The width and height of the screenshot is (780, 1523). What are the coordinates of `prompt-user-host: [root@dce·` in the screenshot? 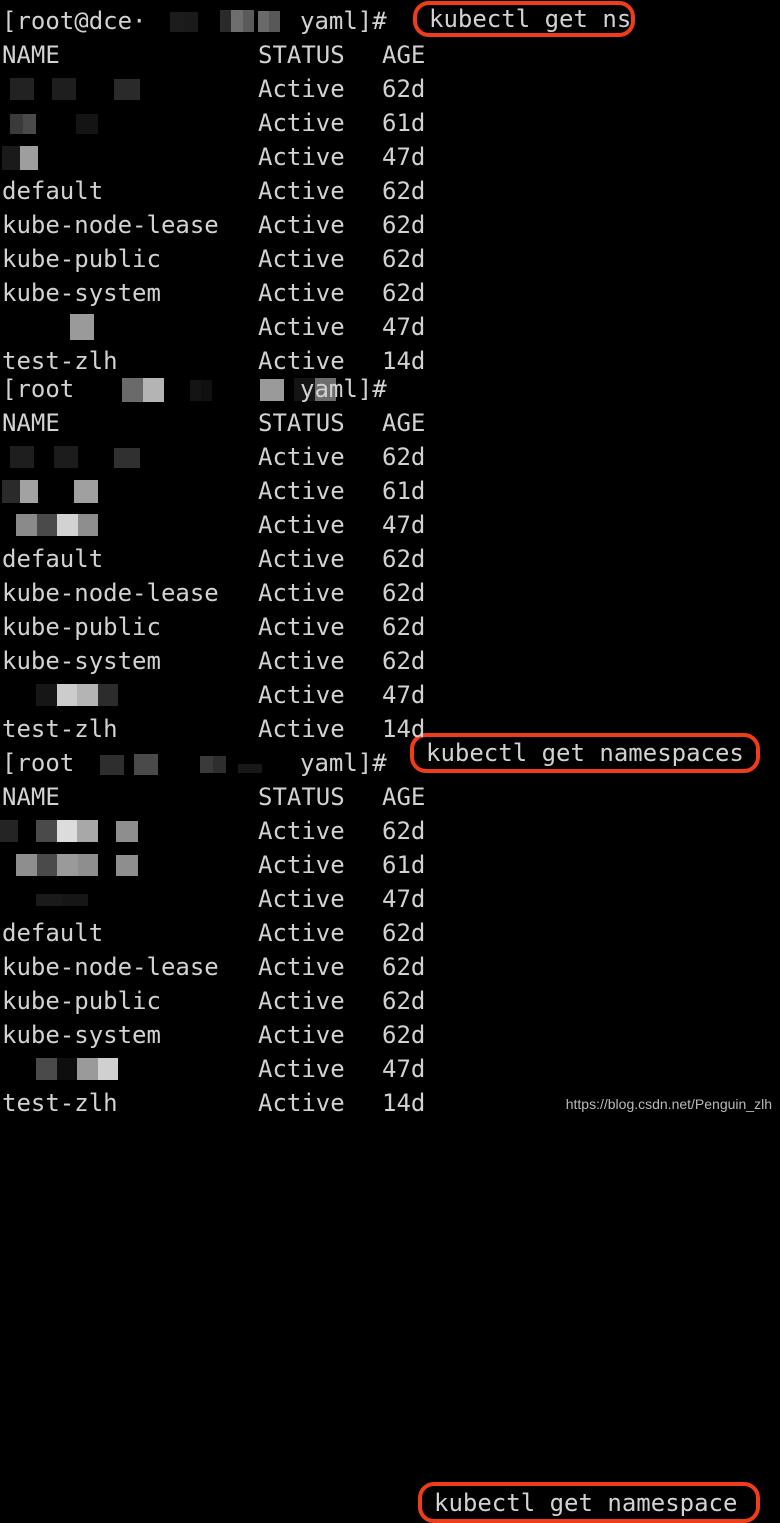 It's located at (74, 21).